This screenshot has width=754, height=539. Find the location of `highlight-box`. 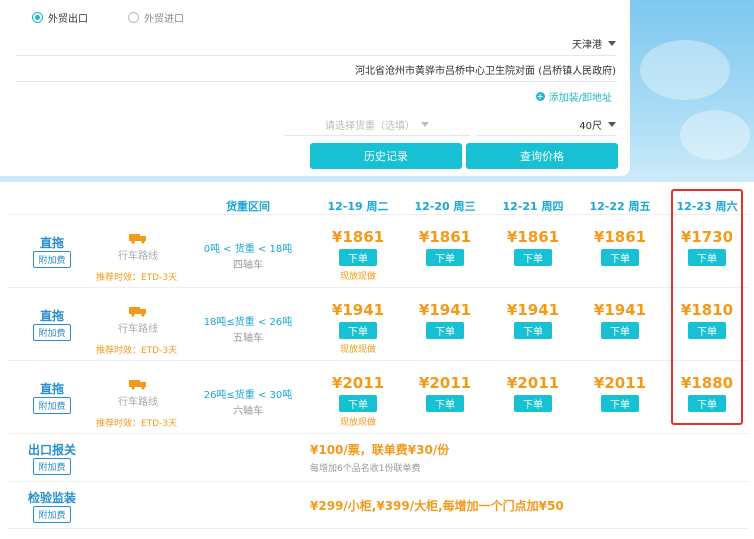

highlight-box is located at coordinates (707, 307).